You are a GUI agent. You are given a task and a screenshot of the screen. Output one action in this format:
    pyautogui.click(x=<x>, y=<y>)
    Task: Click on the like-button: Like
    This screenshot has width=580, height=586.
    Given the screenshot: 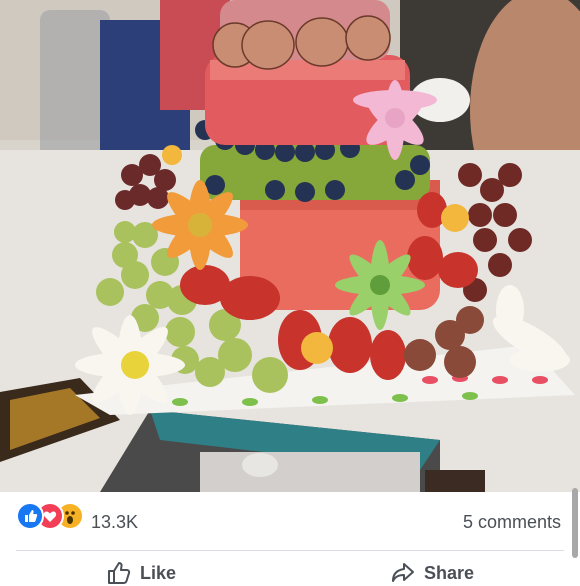 What is the action you would take?
    pyautogui.click(x=141, y=573)
    